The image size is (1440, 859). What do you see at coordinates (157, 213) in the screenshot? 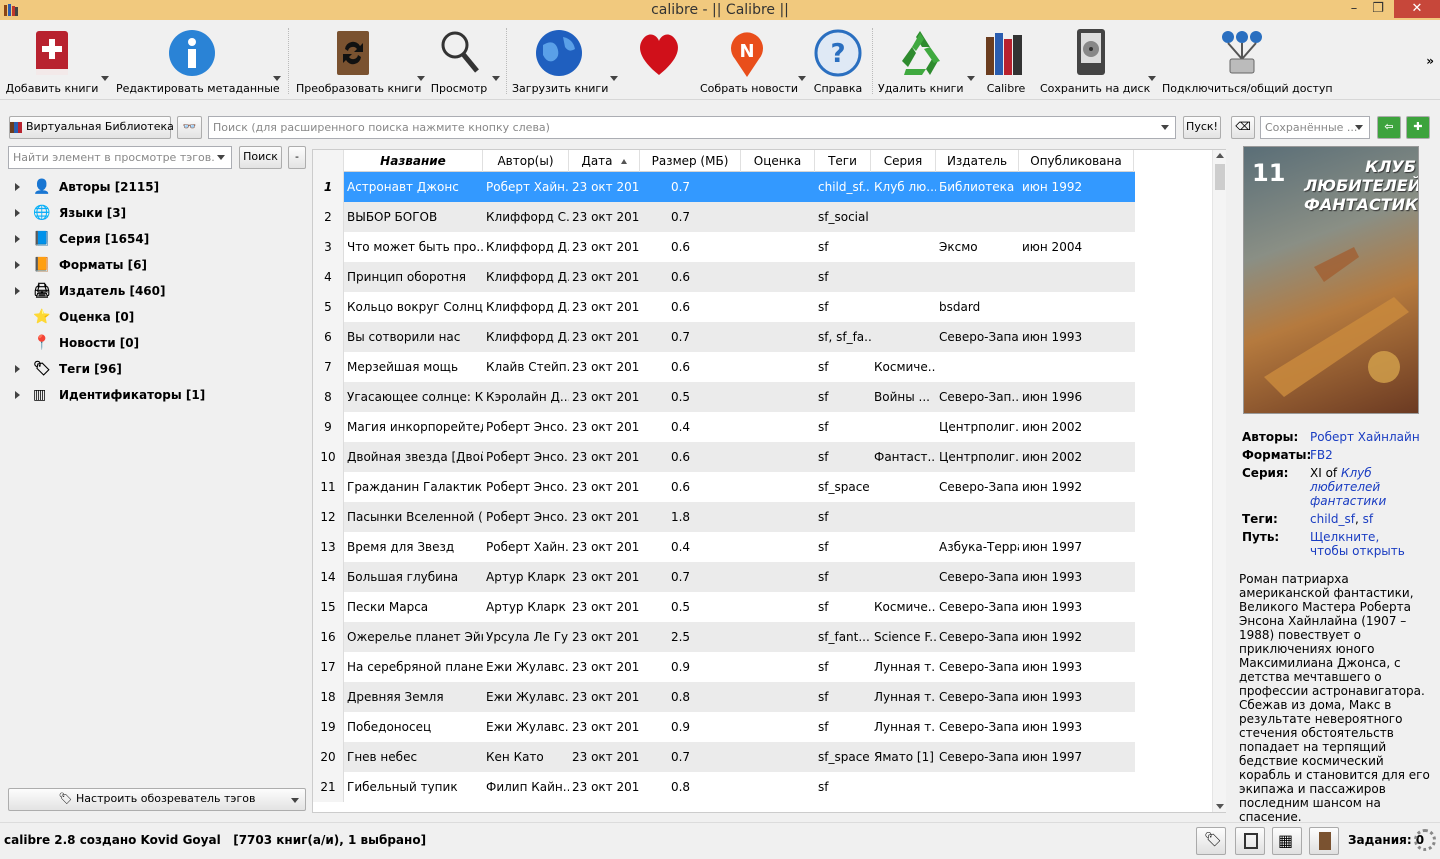
I see `tag-node: 🌐 Языки [3]` at bounding box center [157, 213].